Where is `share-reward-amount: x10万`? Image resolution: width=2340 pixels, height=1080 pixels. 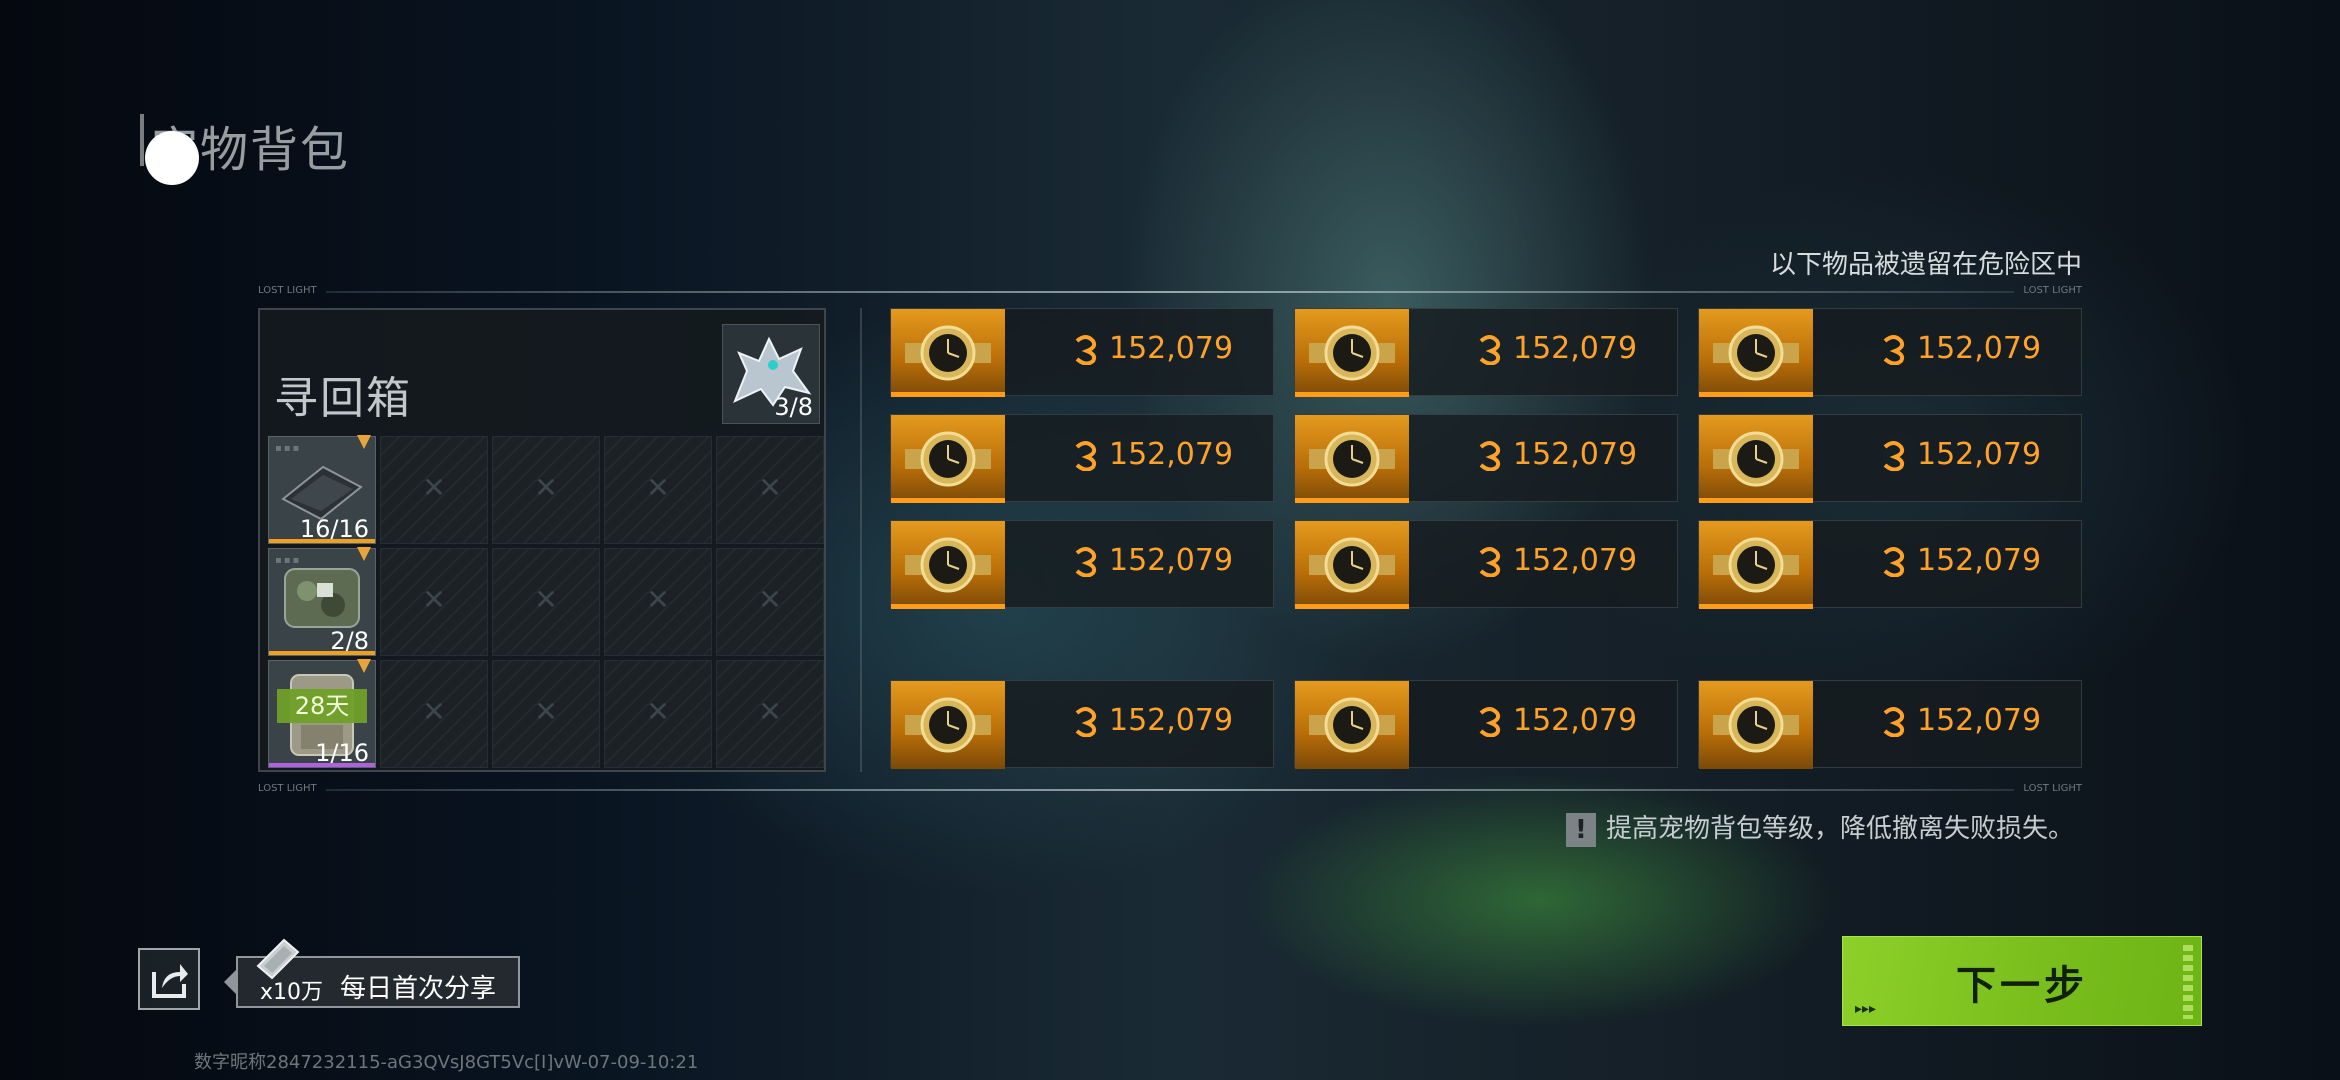
share-reward-amount: x10万 is located at coordinates (292, 992).